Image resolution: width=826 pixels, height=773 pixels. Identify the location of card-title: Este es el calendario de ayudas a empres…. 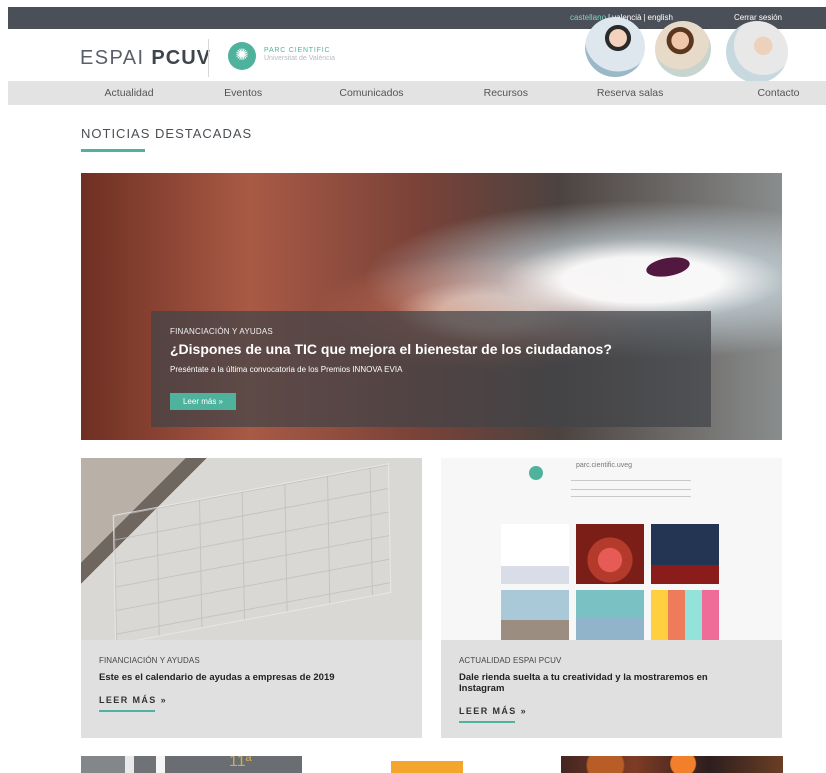
(244, 677).